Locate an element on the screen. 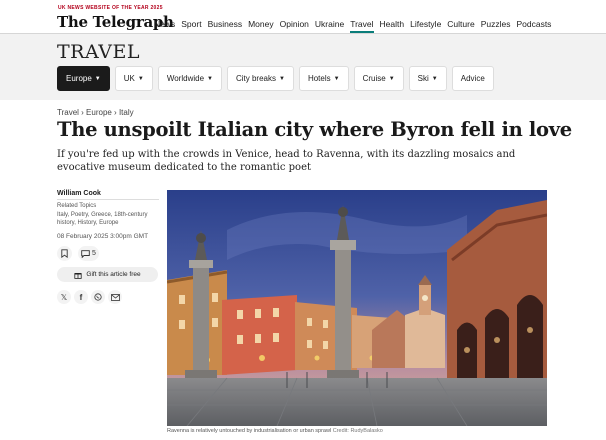 Image resolution: width=606 pixels, height=440 pixels. related-topics-heading: Related Topics is located at coordinates (77, 206).